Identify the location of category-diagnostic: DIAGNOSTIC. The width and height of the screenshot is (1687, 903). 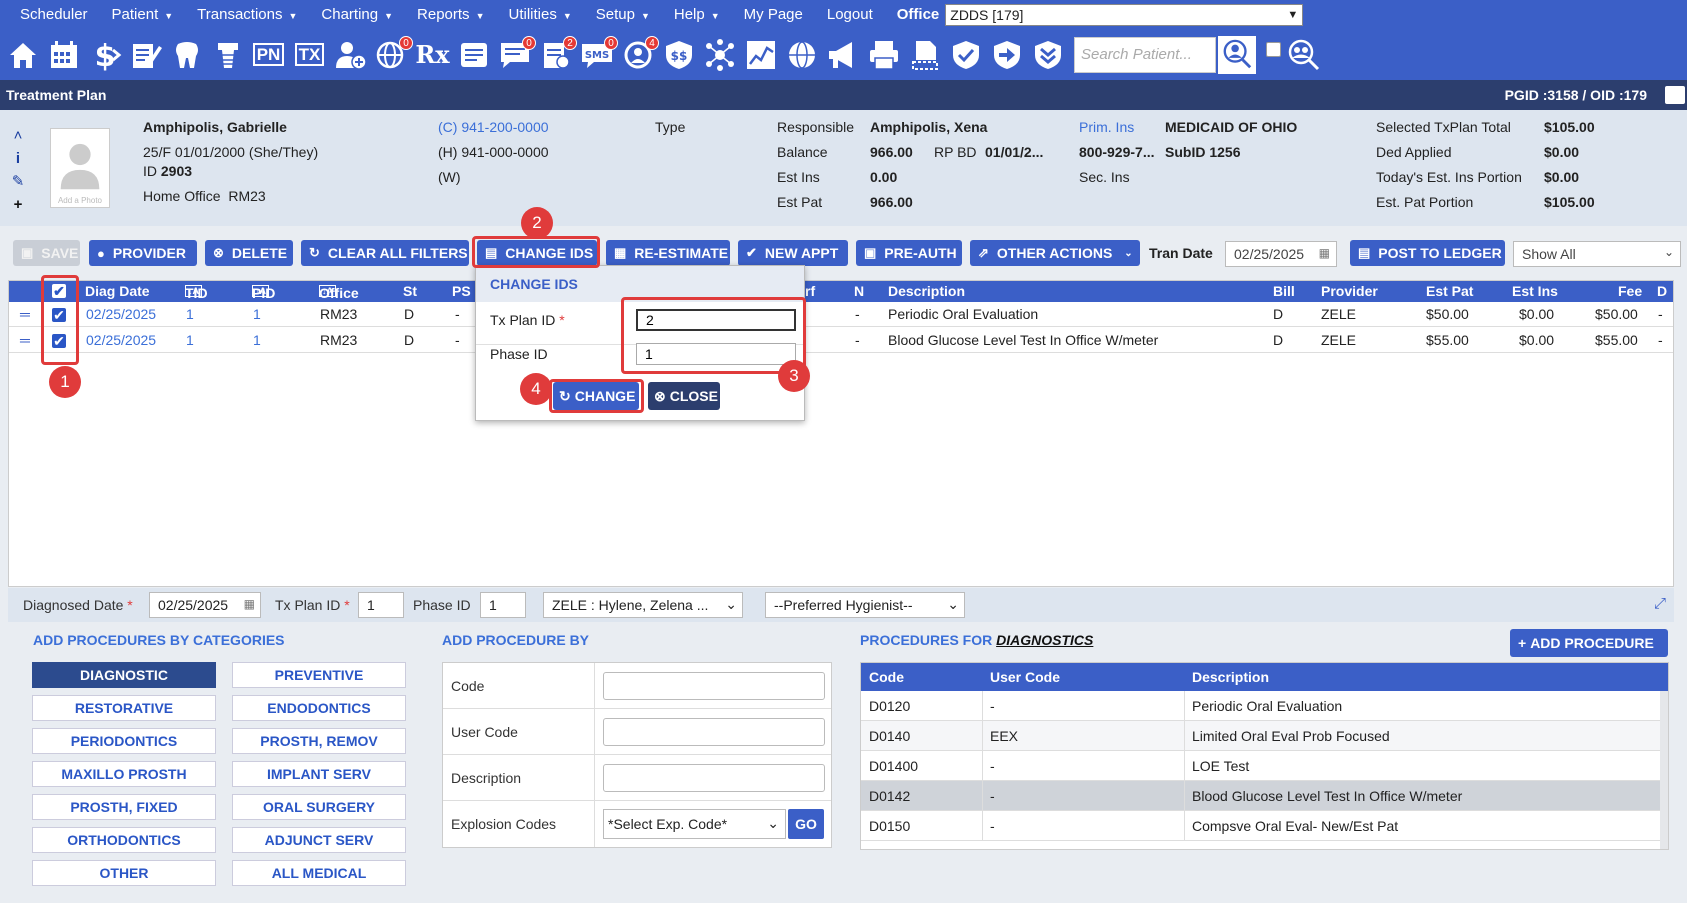
(124, 675).